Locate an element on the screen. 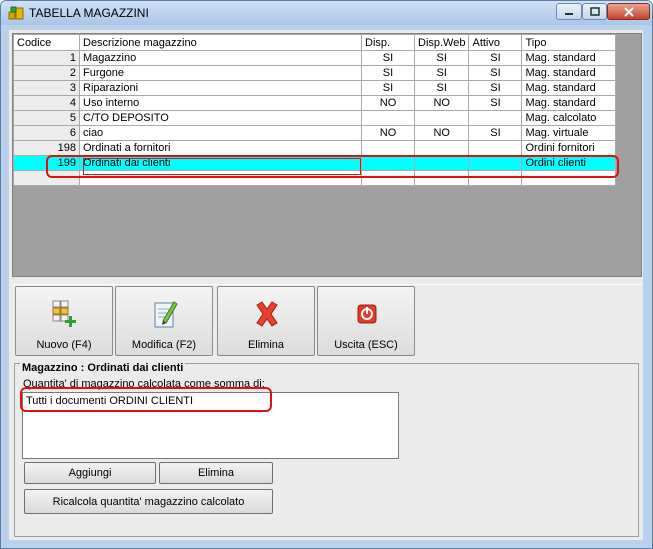 The height and width of the screenshot is (549, 653). delete-button: Elimina is located at coordinates (266, 321).